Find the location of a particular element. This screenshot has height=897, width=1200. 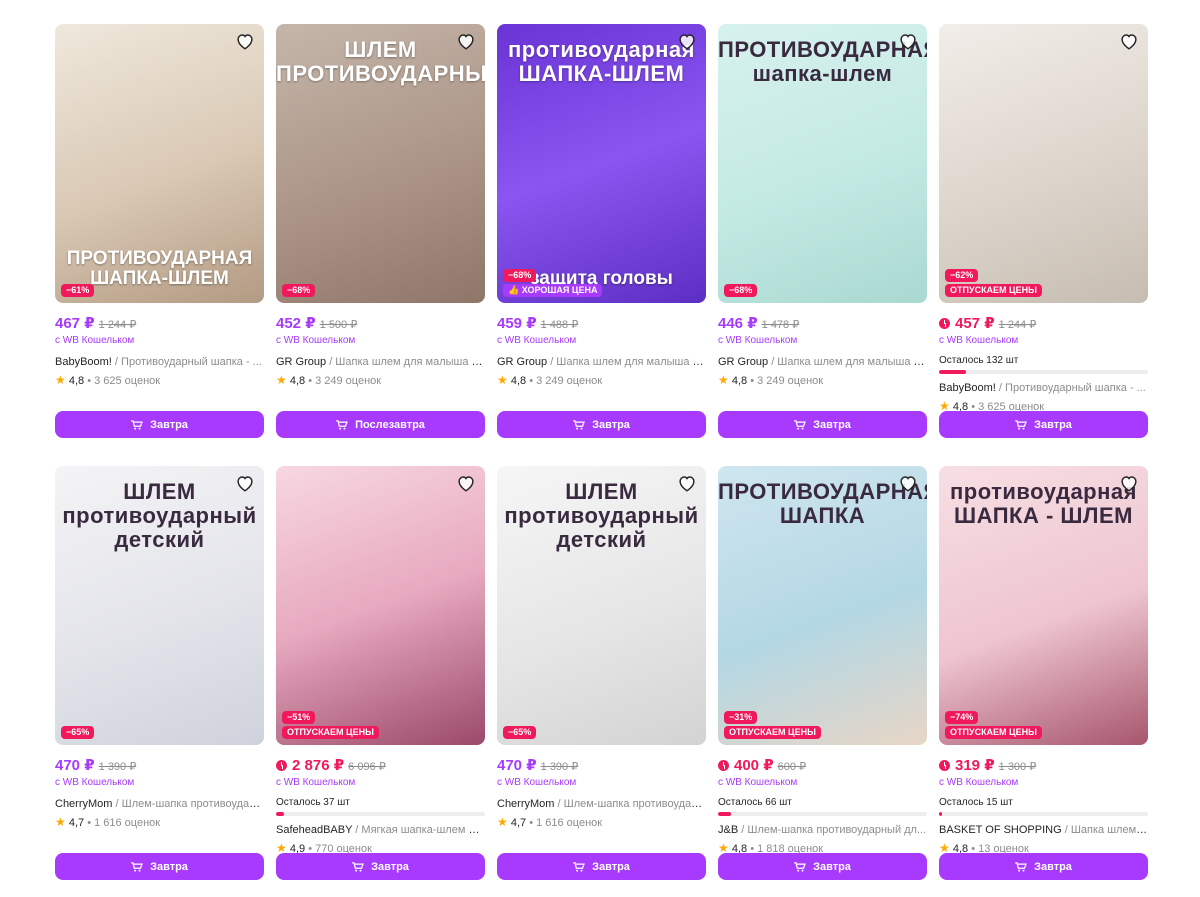

current-price: 459 ₽ is located at coordinates (517, 323).